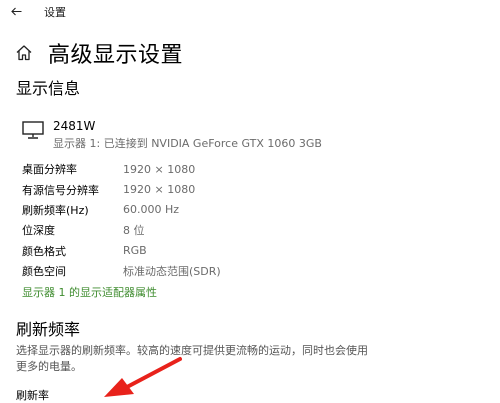 The width and height of the screenshot is (500, 403). Describe the element at coordinates (232, 230) in the screenshot. I see `info-row-bit-depth: 位深度 8 位` at that location.